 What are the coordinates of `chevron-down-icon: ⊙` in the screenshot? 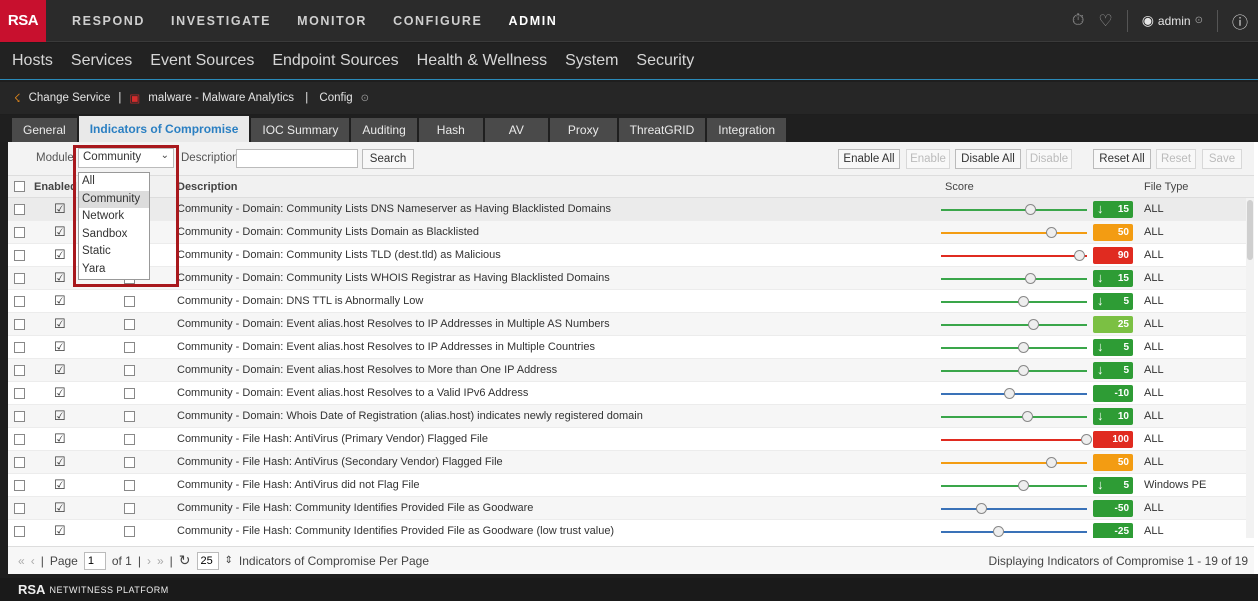 It's located at (365, 98).